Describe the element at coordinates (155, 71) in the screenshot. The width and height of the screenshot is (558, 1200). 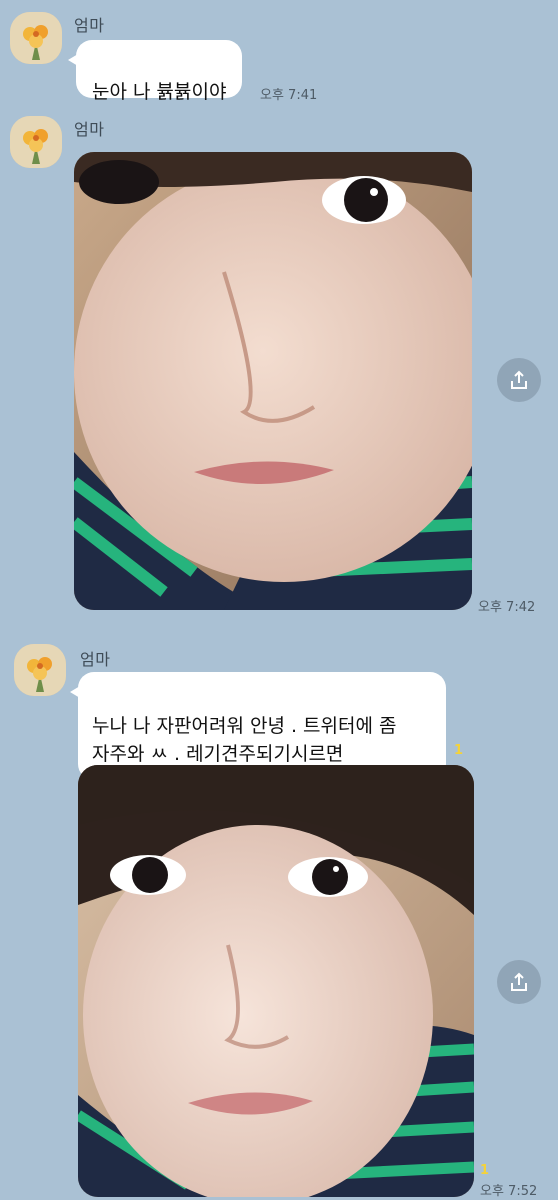
I see `message-bubble: 눈아 나 뷹뷹이야` at that location.